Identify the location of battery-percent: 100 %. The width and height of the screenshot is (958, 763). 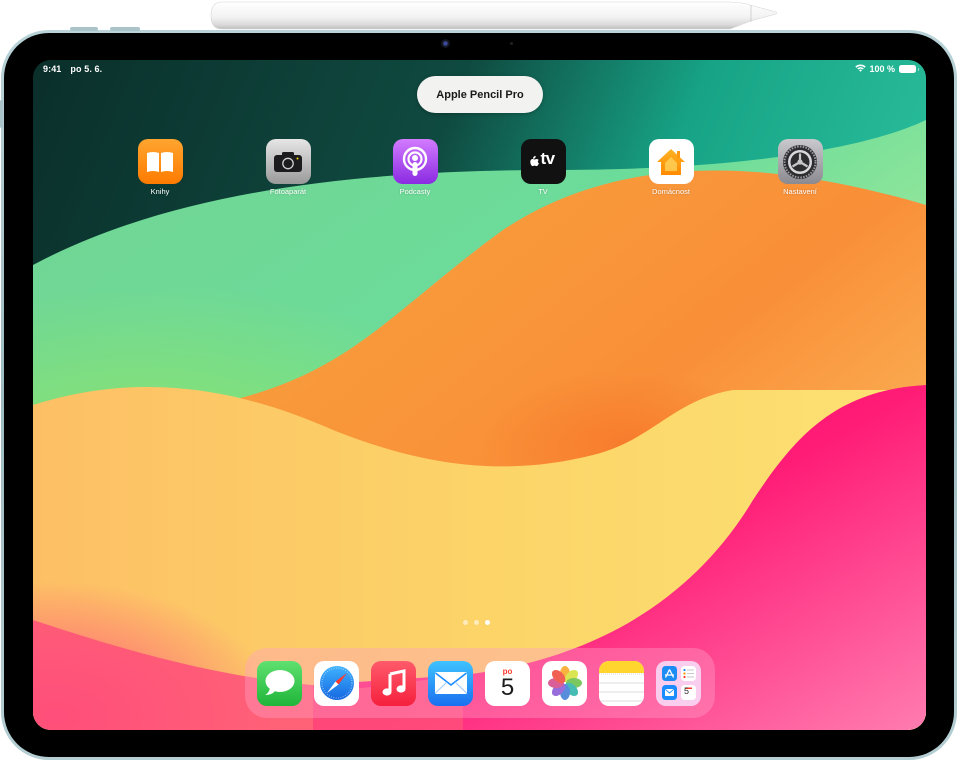
(882, 69).